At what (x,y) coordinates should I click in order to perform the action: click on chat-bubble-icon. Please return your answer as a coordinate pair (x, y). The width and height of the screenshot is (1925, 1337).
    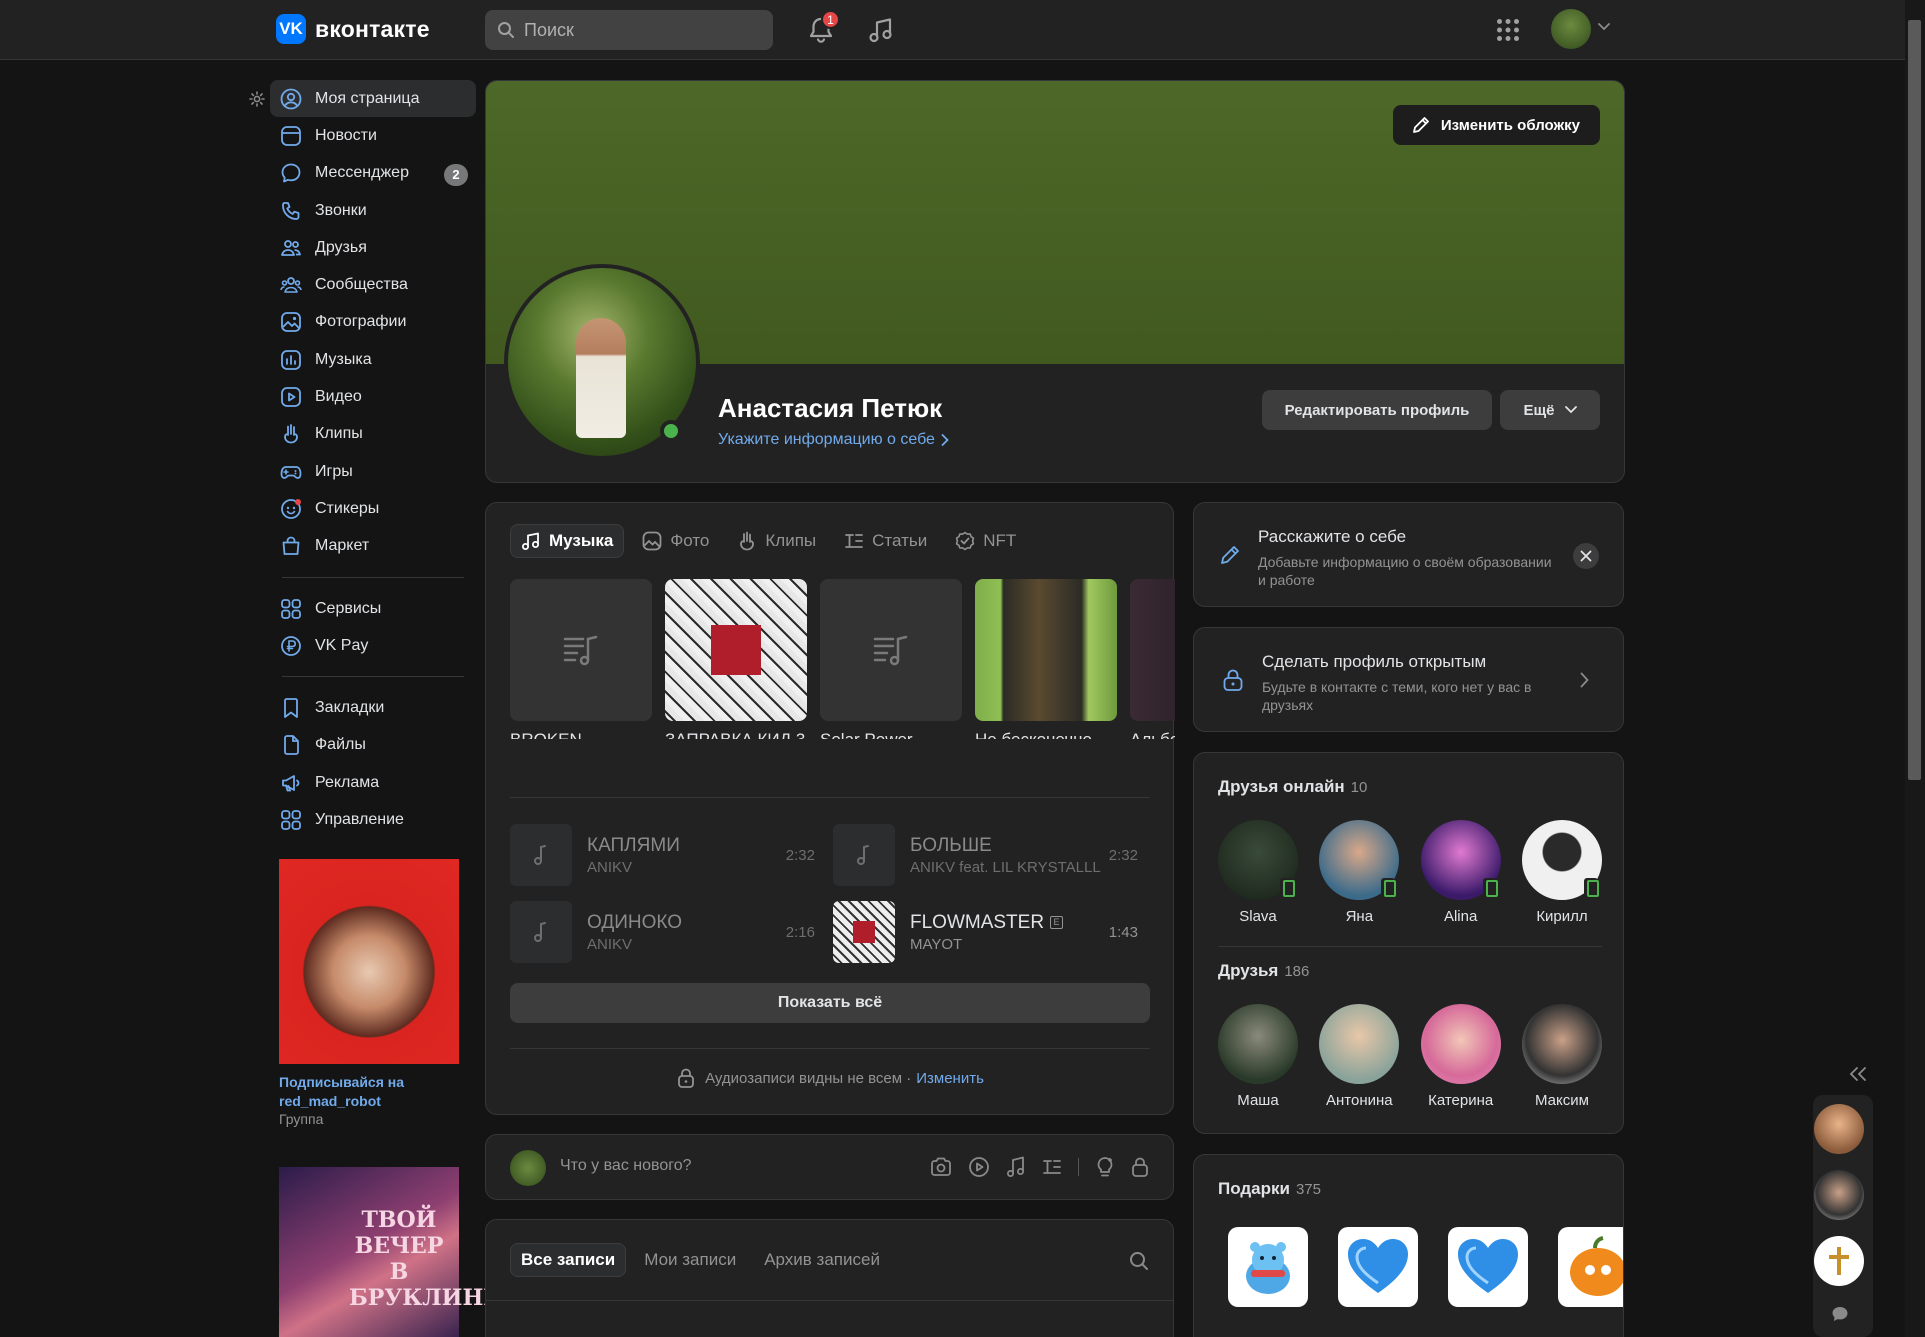
    Looking at the image, I should click on (1840, 1314).